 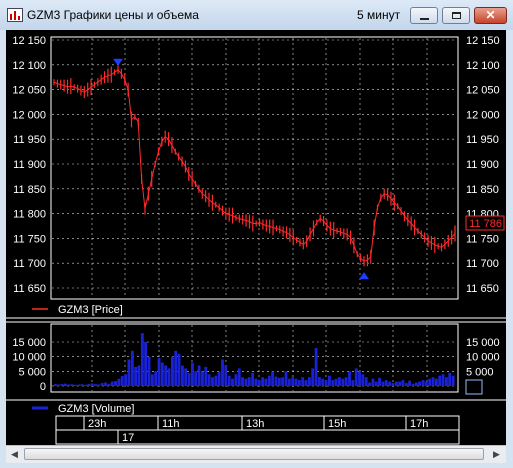 What do you see at coordinates (483, 41) in the screenshot?
I see `price-y-tick-right: 12 150` at bounding box center [483, 41].